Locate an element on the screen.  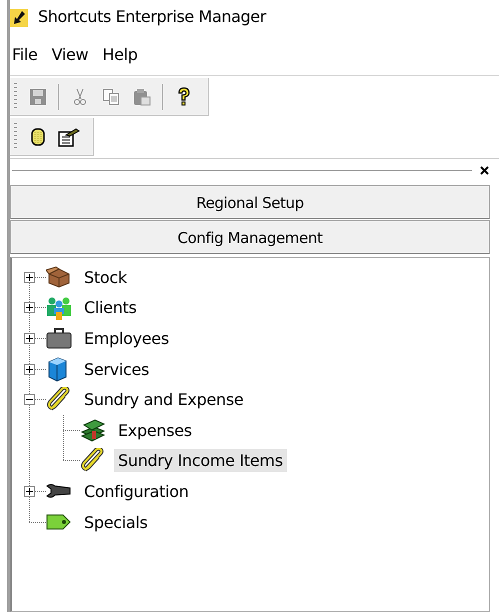
section-button: Regional Setup is located at coordinates (250, 202).